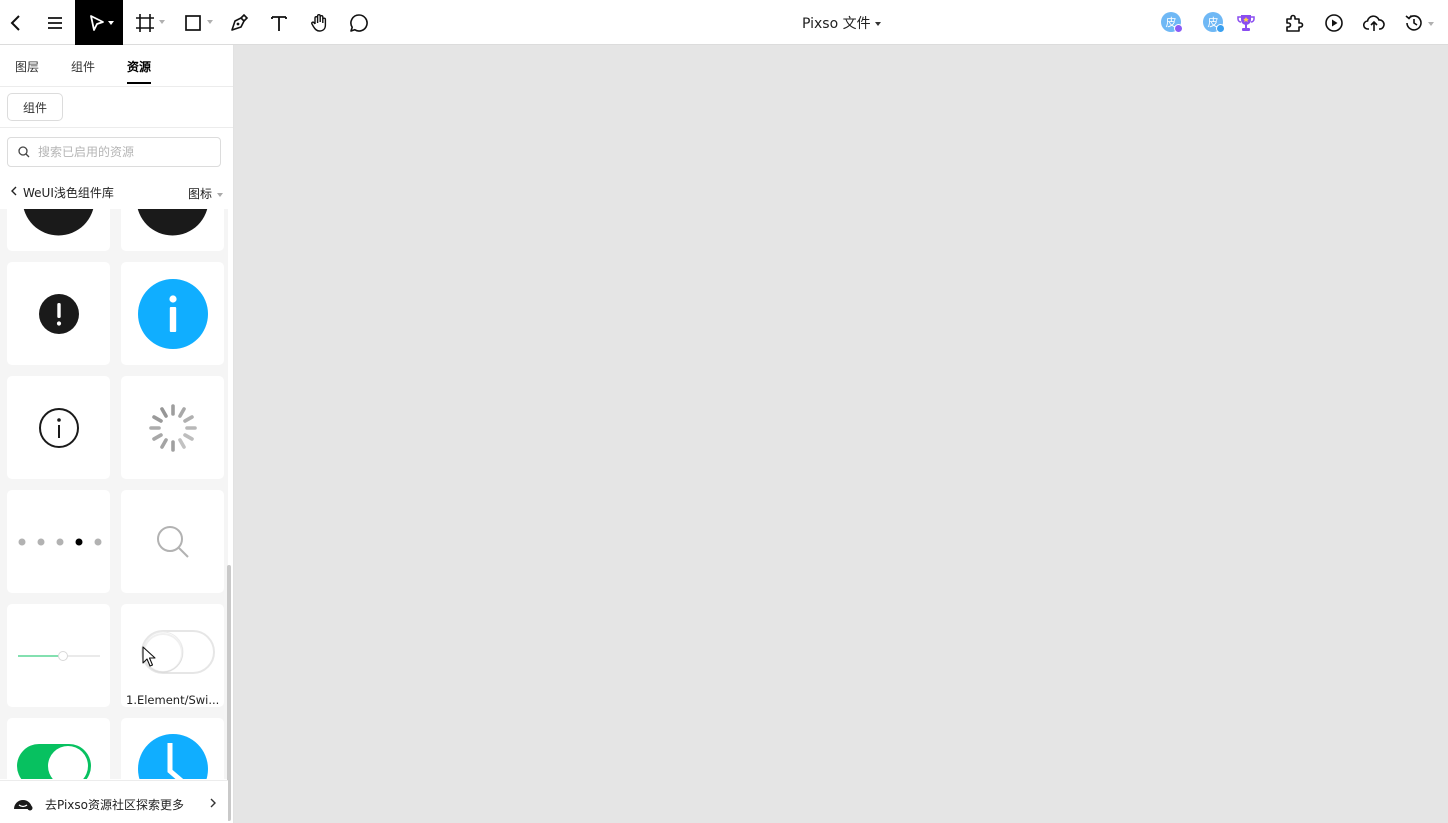  Describe the element at coordinates (162, 22) in the screenshot. I see `frame-tool-caret-icon` at that location.